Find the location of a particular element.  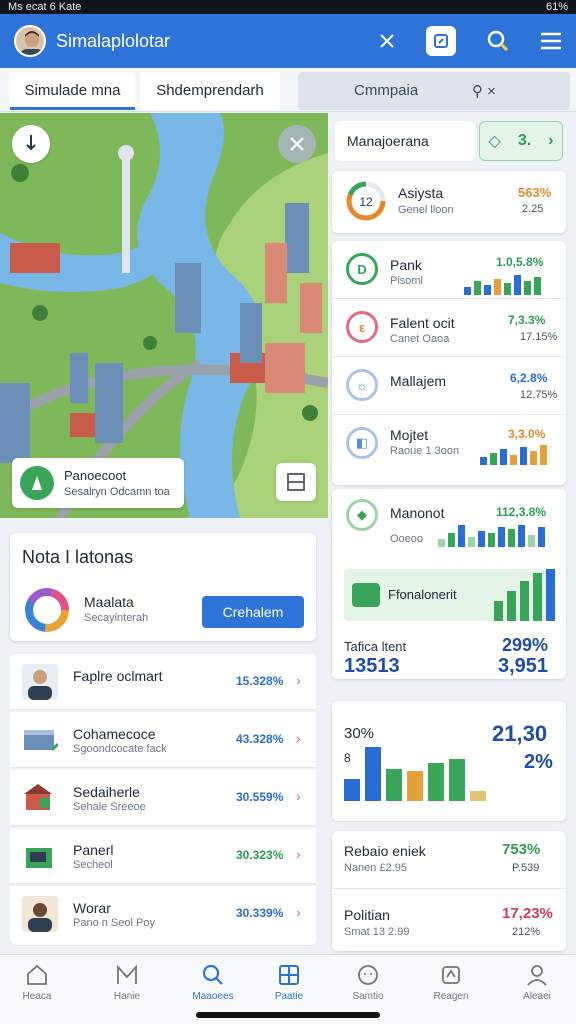

row-title: Manonot is located at coordinates (417, 513).